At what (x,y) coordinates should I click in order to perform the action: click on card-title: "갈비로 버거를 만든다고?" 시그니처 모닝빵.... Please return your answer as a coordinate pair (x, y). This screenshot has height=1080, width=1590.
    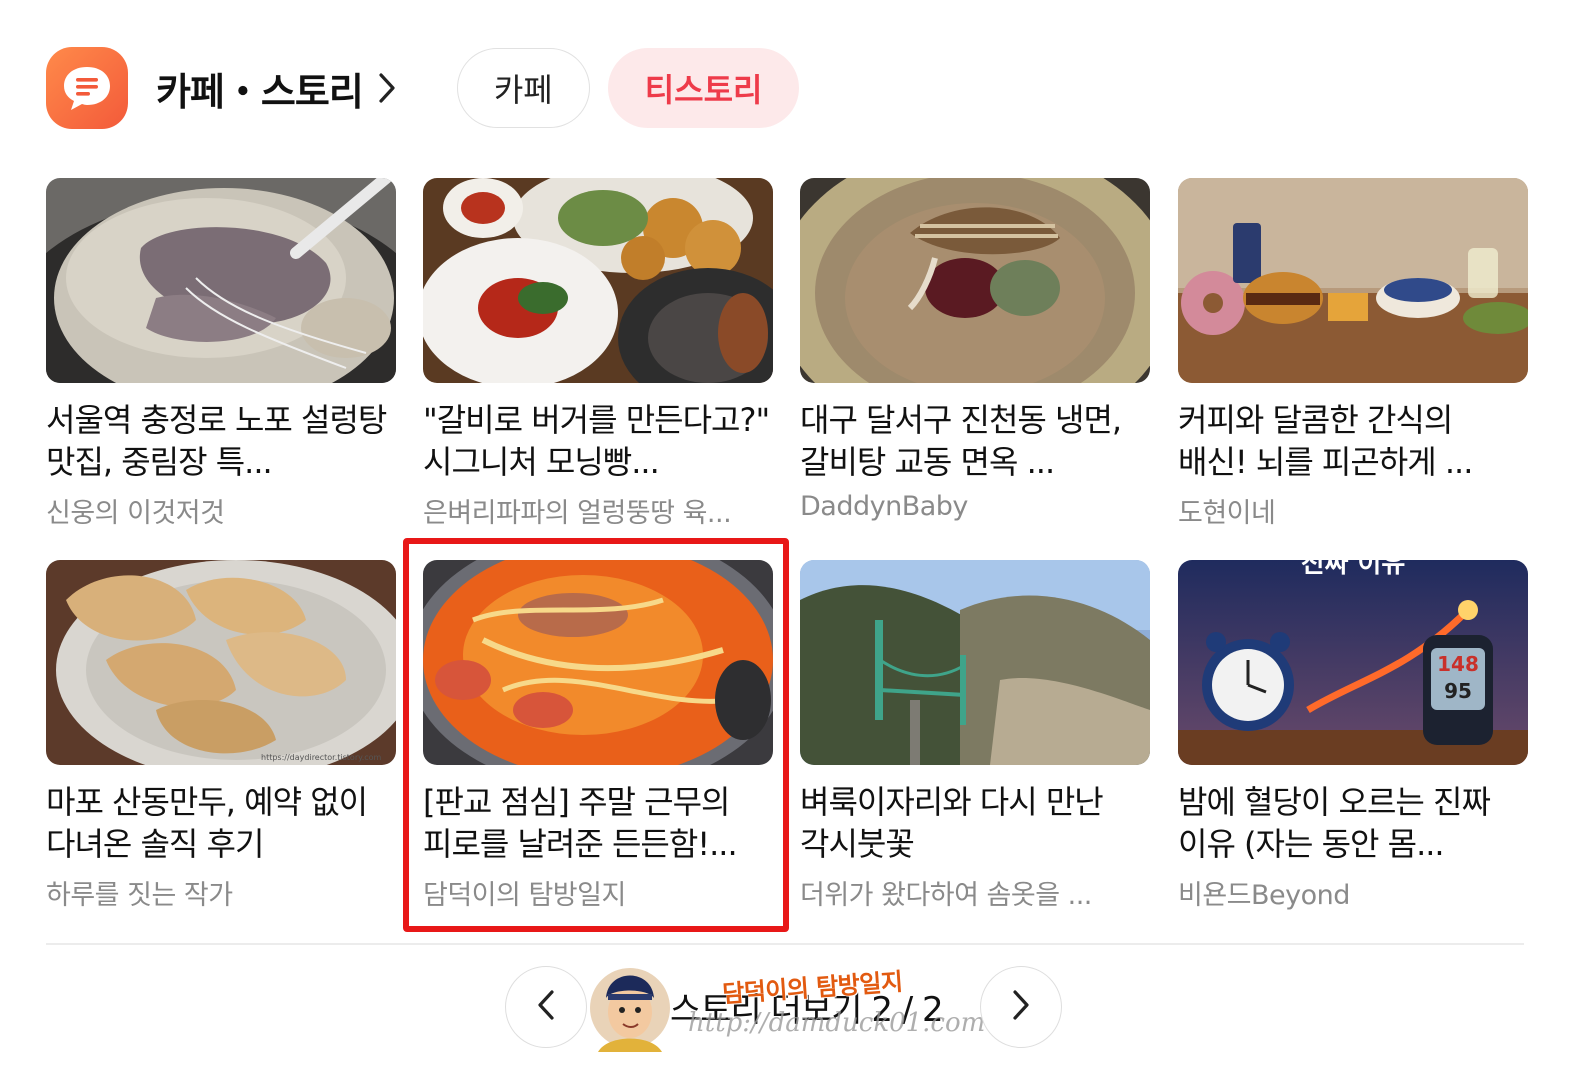
    Looking at the image, I should click on (598, 441).